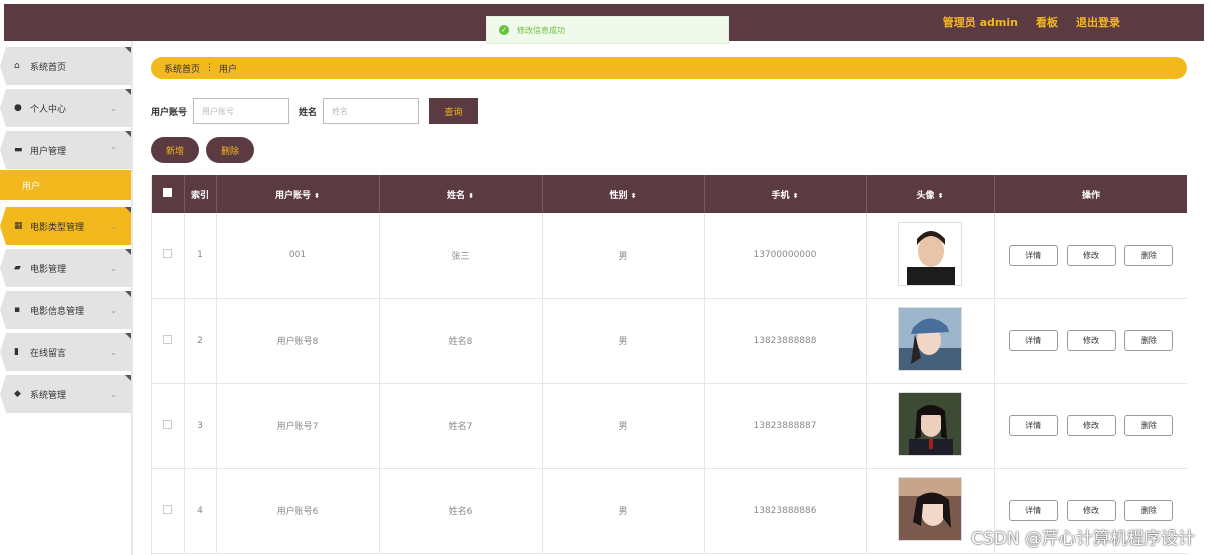  What do you see at coordinates (57, 227) in the screenshot?
I see `sidebar-item-label: 电影类型管理` at bounding box center [57, 227].